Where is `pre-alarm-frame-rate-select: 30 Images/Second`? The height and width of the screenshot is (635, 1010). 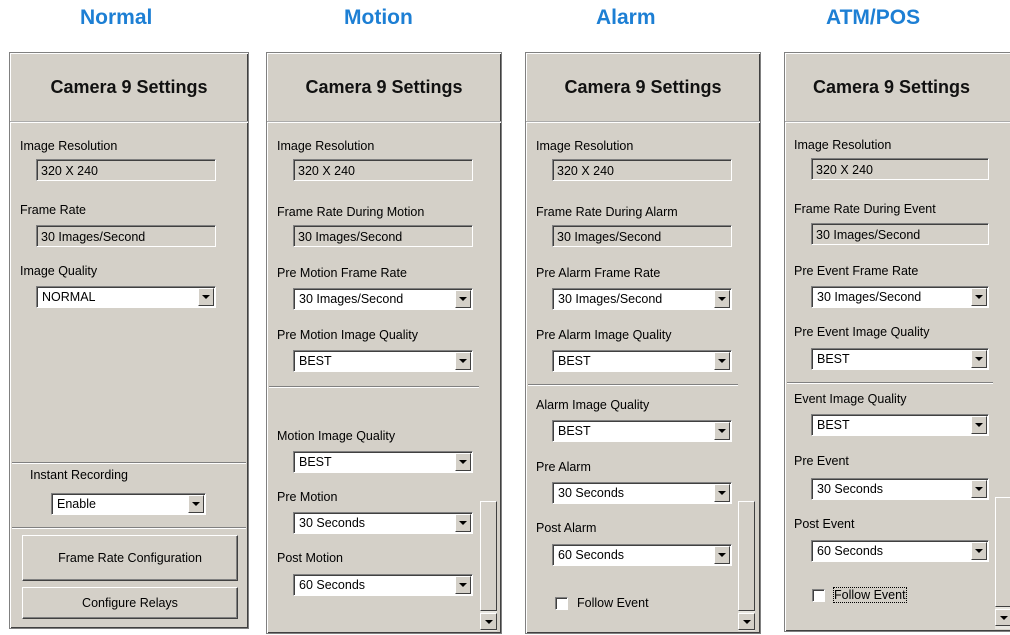
pre-alarm-frame-rate-select: 30 Images/Second is located at coordinates (642, 299).